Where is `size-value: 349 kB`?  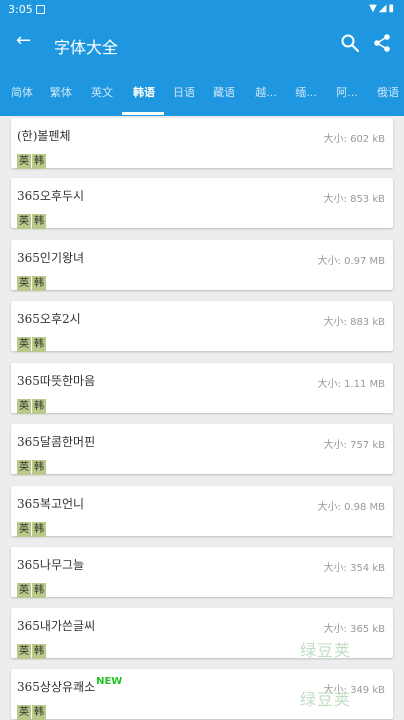
size-value: 349 kB is located at coordinates (367, 690).